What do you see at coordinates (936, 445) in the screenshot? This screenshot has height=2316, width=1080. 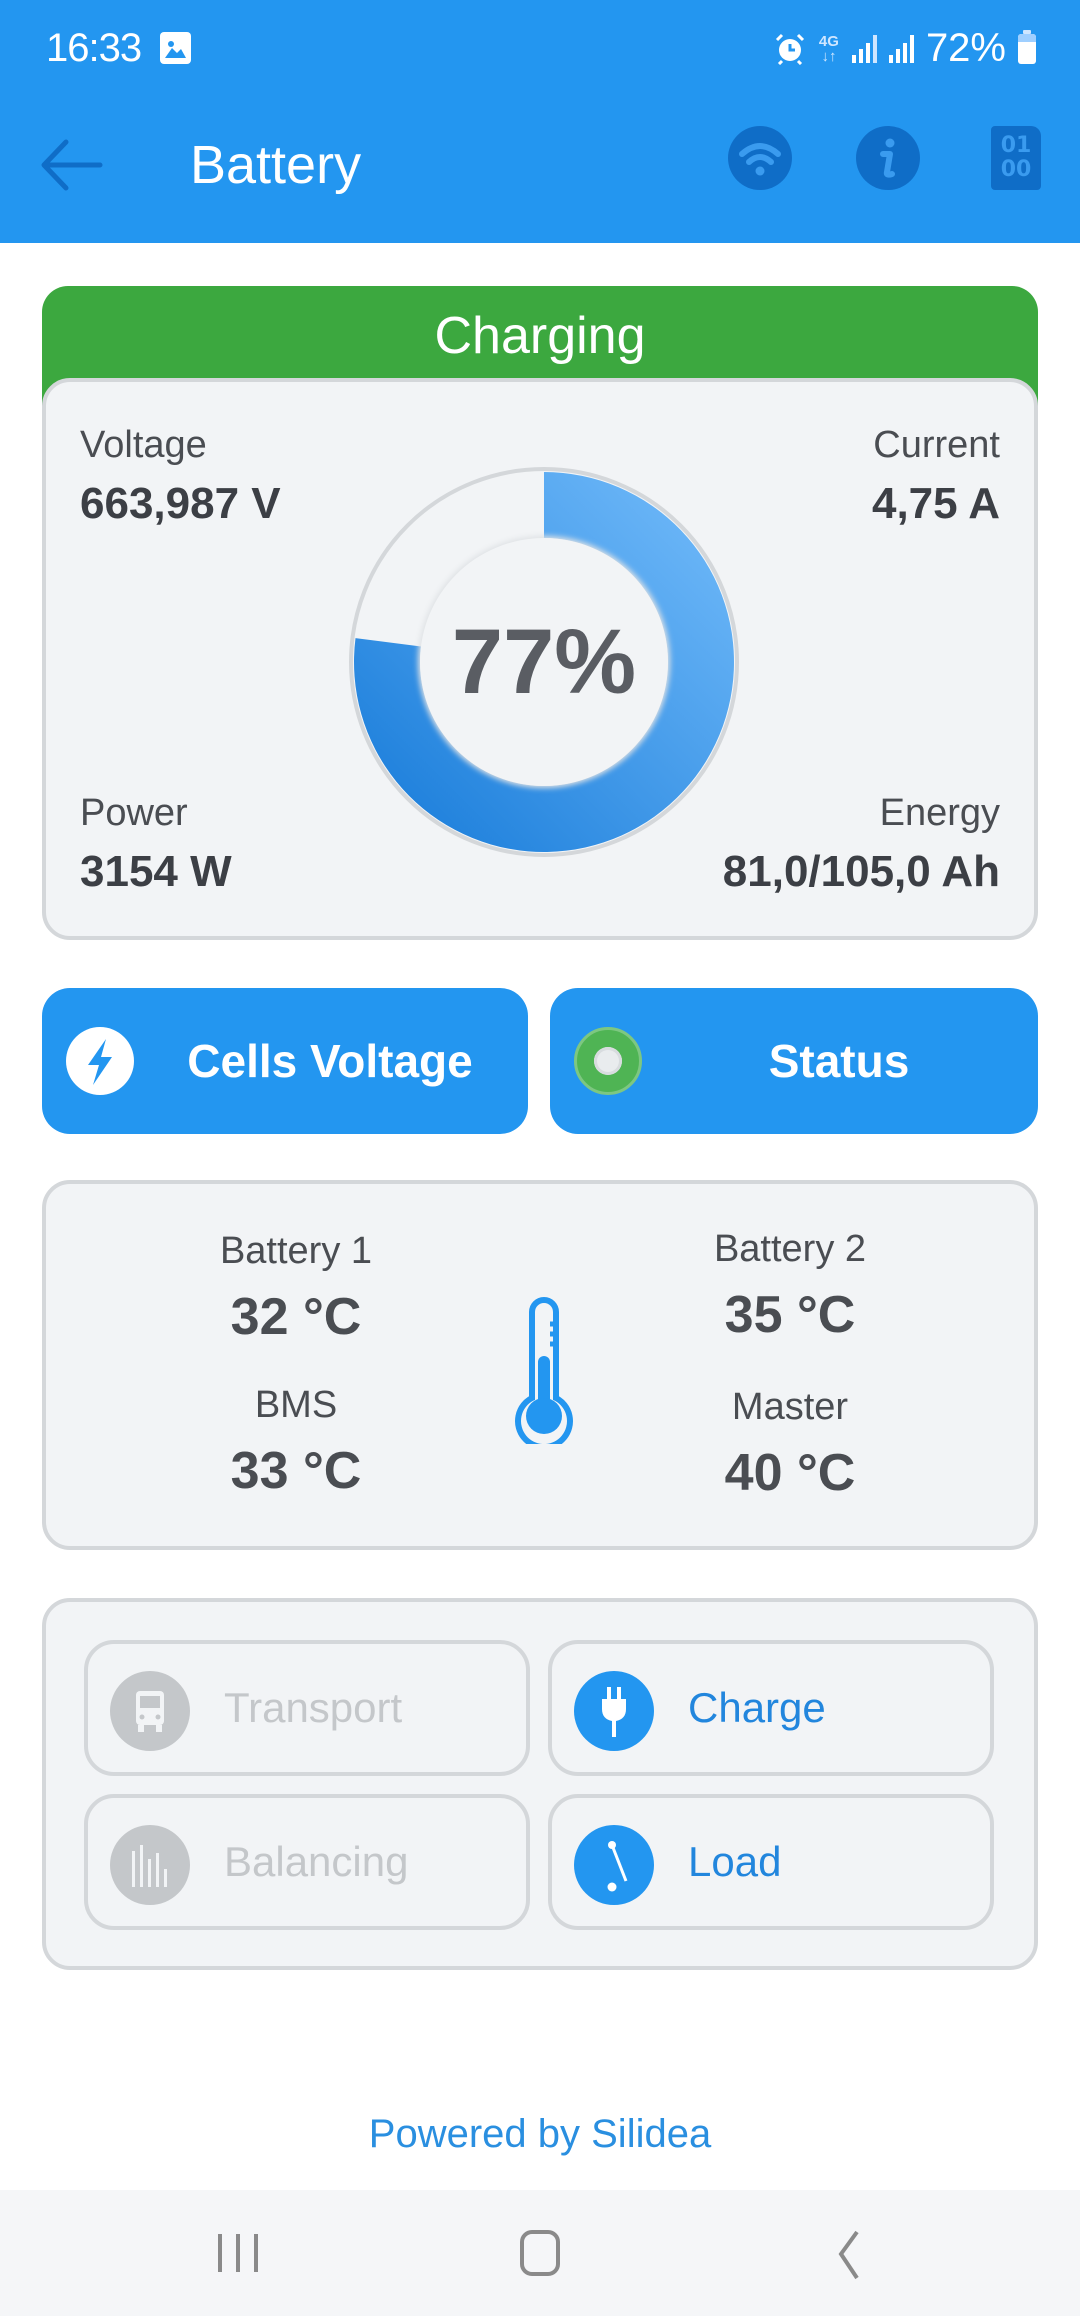 I see `current-label: Current` at bounding box center [936, 445].